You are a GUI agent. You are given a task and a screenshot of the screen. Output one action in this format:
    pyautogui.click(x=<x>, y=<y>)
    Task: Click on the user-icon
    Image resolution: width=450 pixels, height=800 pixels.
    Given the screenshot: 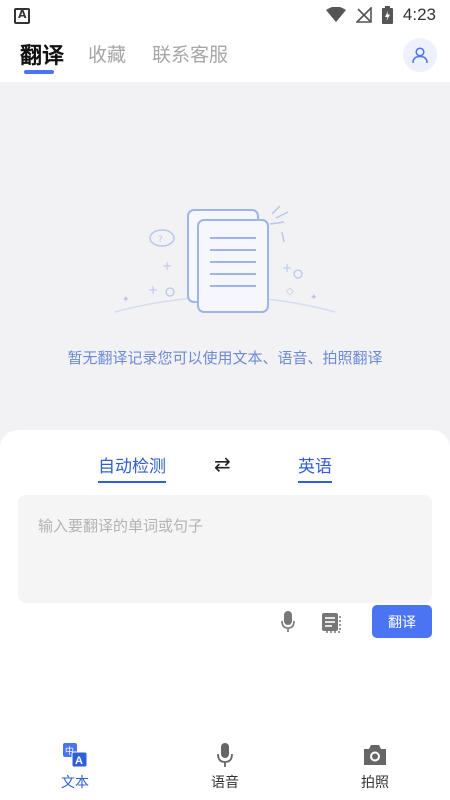 What is the action you would take?
    pyautogui.click(x=420, y=55)
    